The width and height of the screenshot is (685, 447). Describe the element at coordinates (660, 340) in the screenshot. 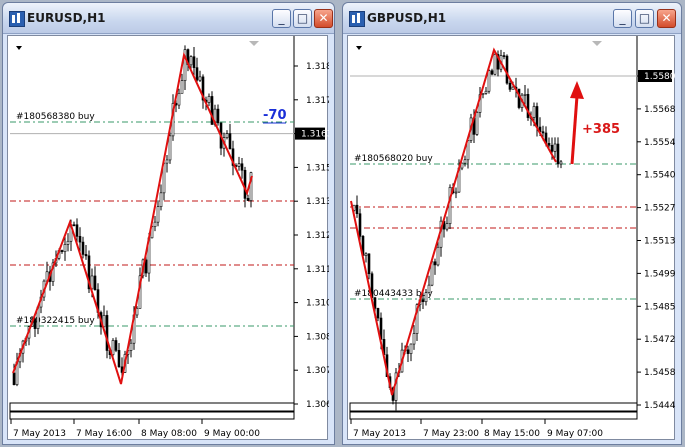

I see `price-tick-label: 1.54720` at that location.